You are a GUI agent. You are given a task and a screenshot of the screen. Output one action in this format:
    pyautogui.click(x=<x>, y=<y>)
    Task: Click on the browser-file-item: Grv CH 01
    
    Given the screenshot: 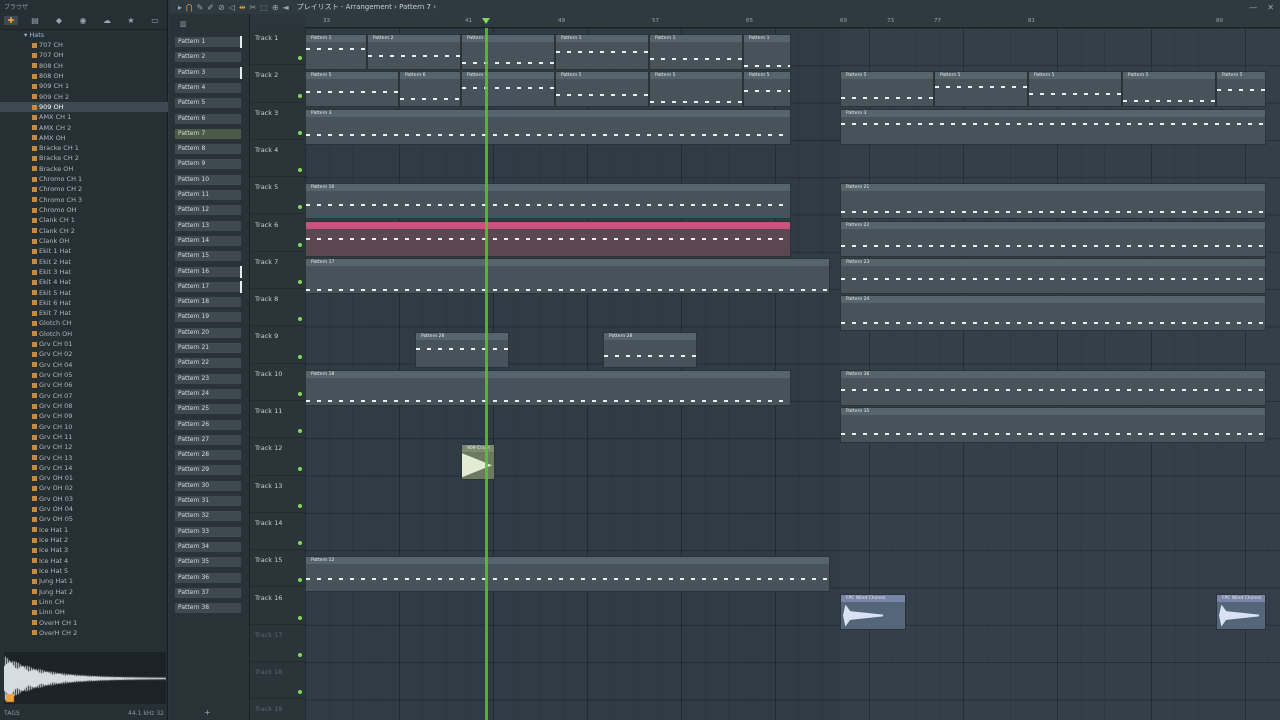 What is the action you would take?
    pyautogui.click(x=84, y=344)
    